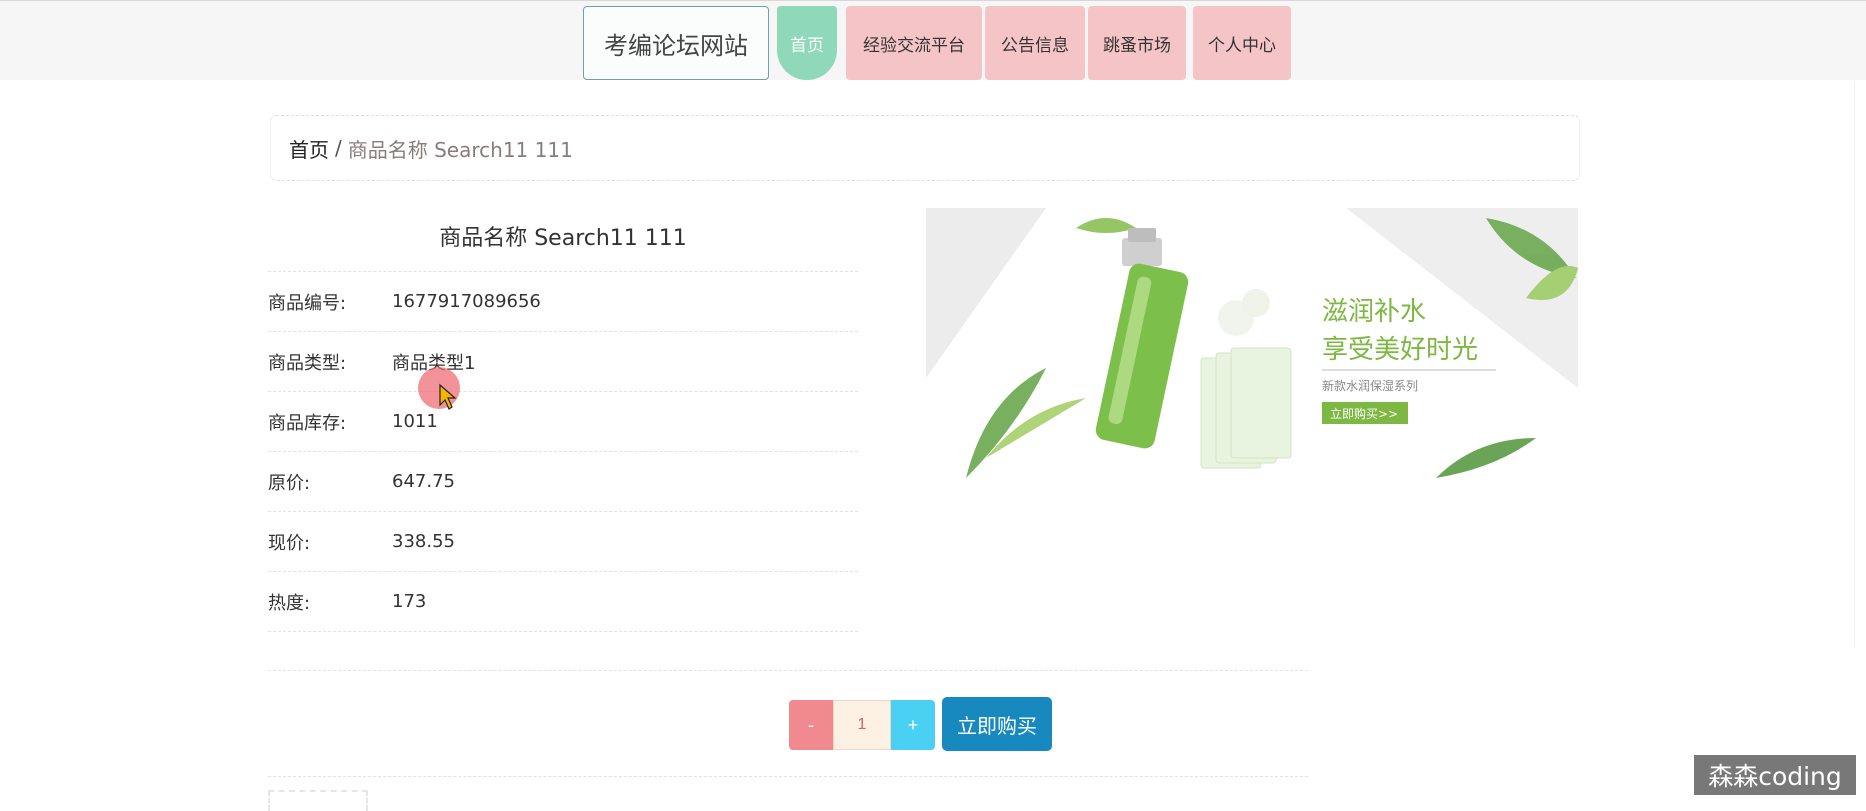 This screenshot has height=811, width=1866. I want to click on banner-subtitle: 新款水润保湿系列, so click(1370, 385).